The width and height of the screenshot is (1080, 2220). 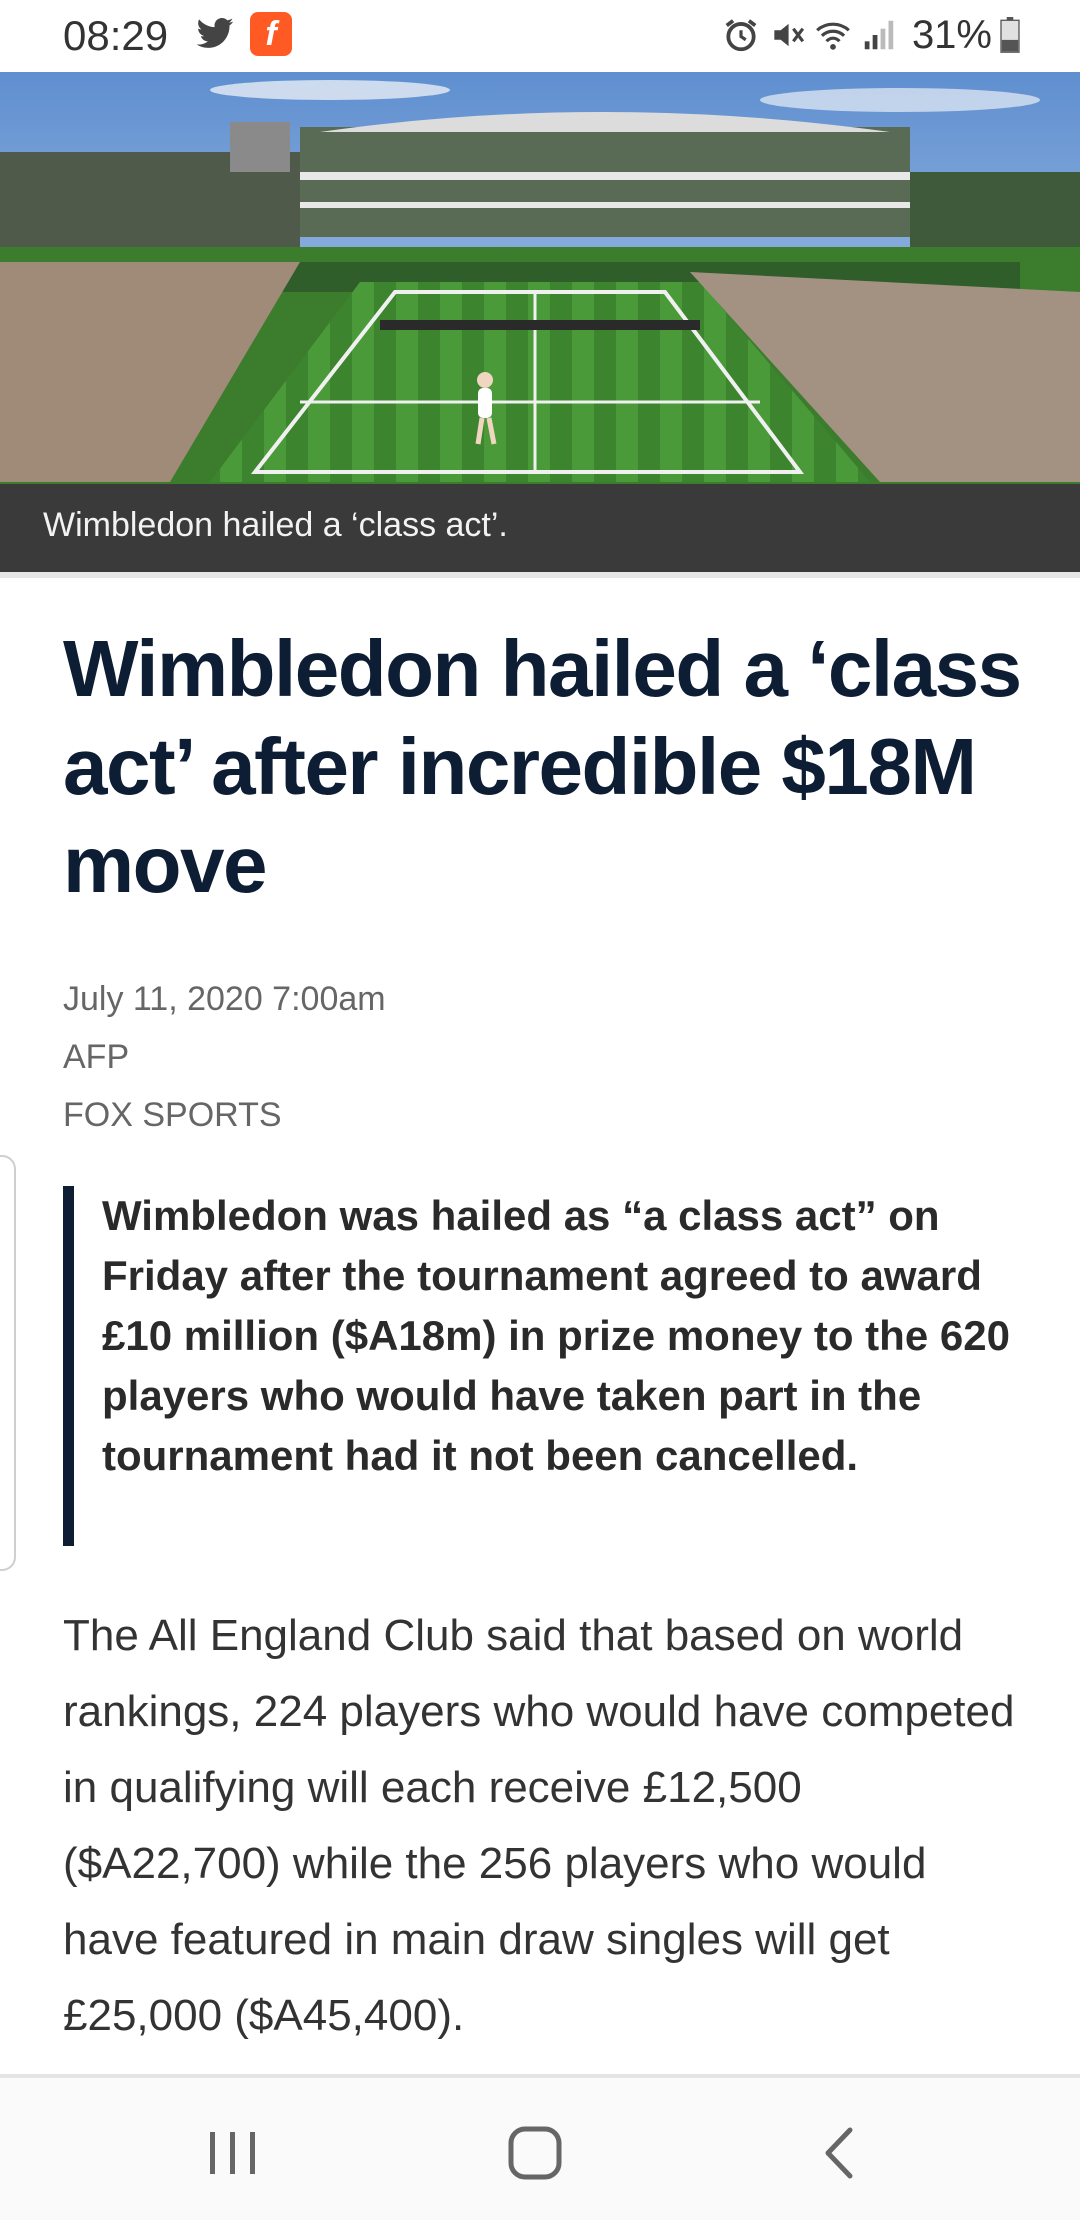 I want to click on mute-icon, so click(x=789, y=35).